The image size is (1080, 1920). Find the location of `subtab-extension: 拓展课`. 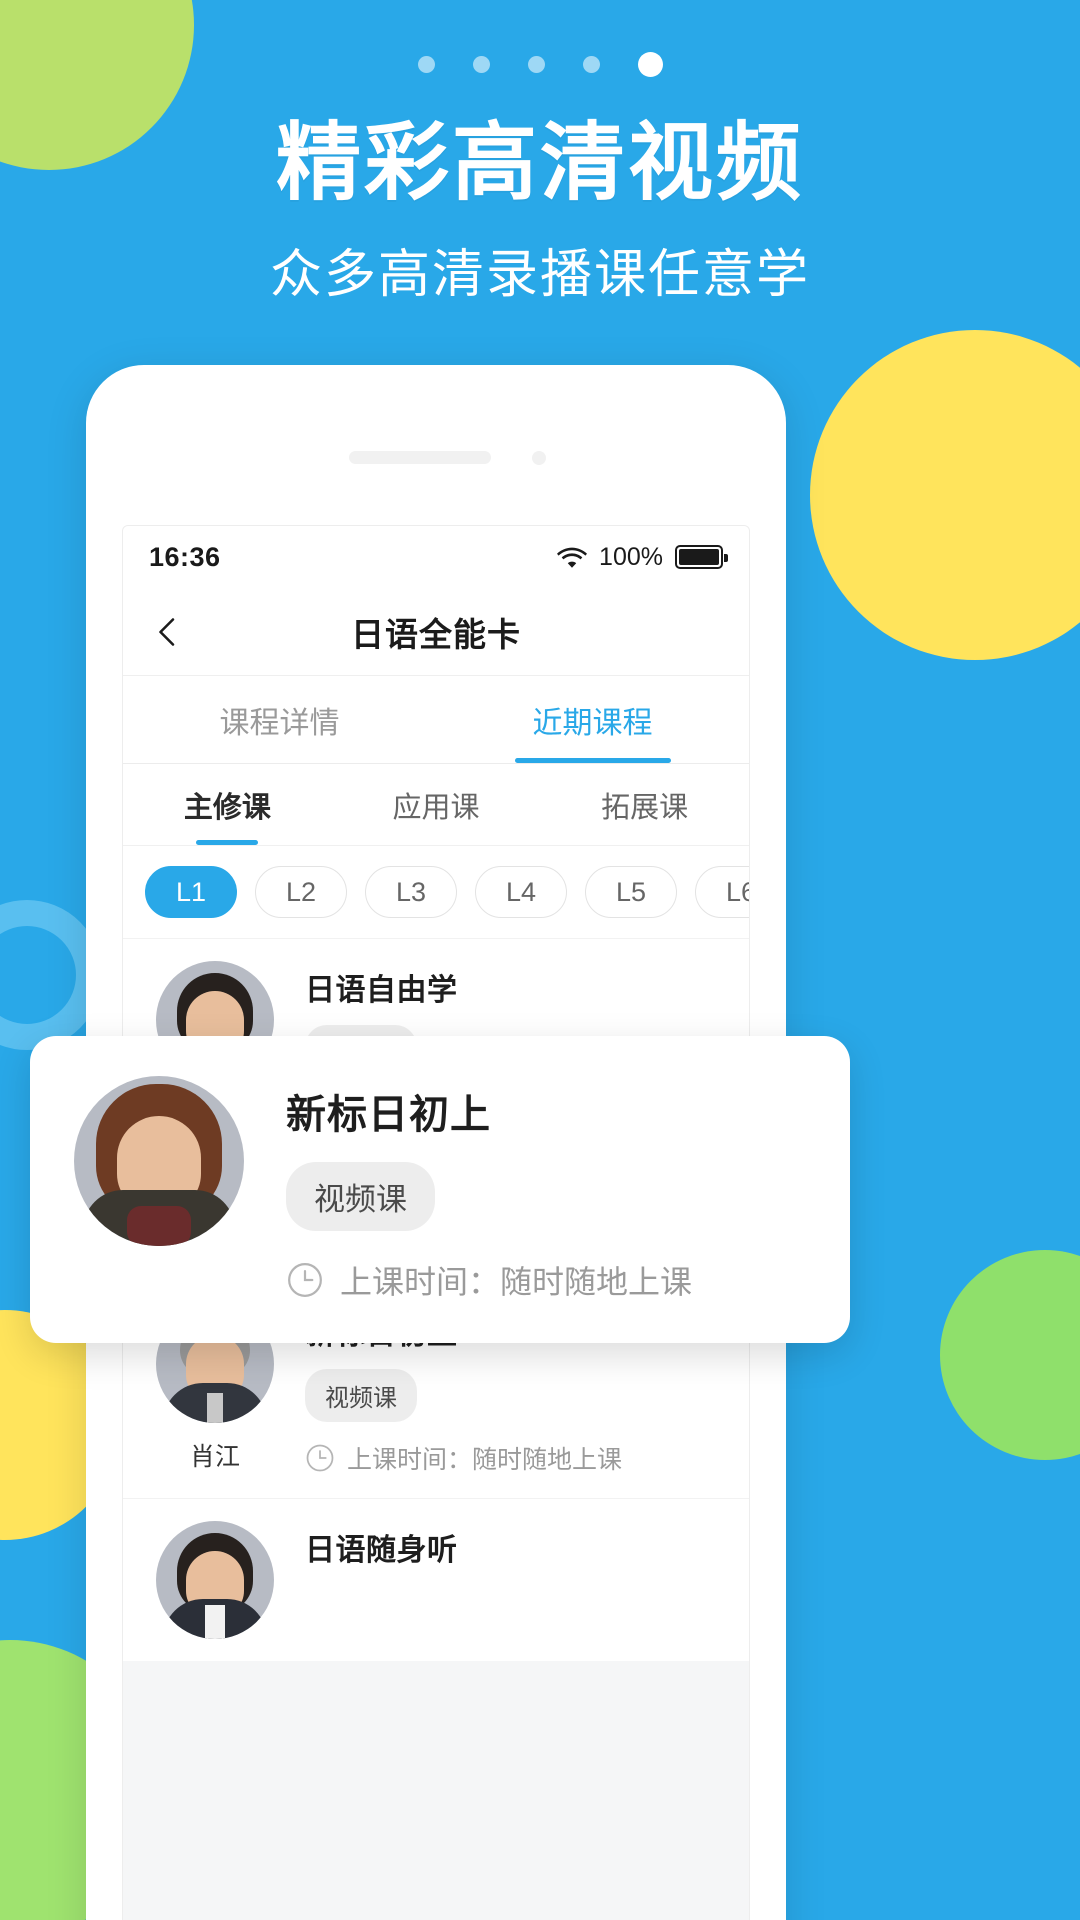

subtab-extension: 拓展课 is located at coordinates (644, 804).